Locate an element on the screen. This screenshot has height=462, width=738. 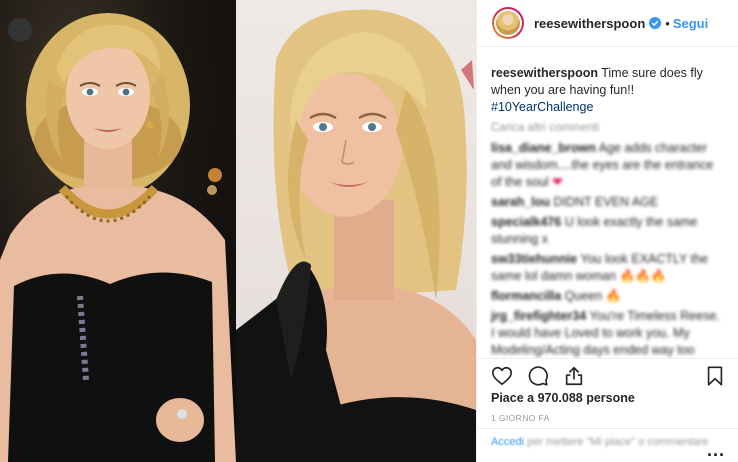
comment-item: flormancilla Queen 🔥 is located at coordinates (607, 296).